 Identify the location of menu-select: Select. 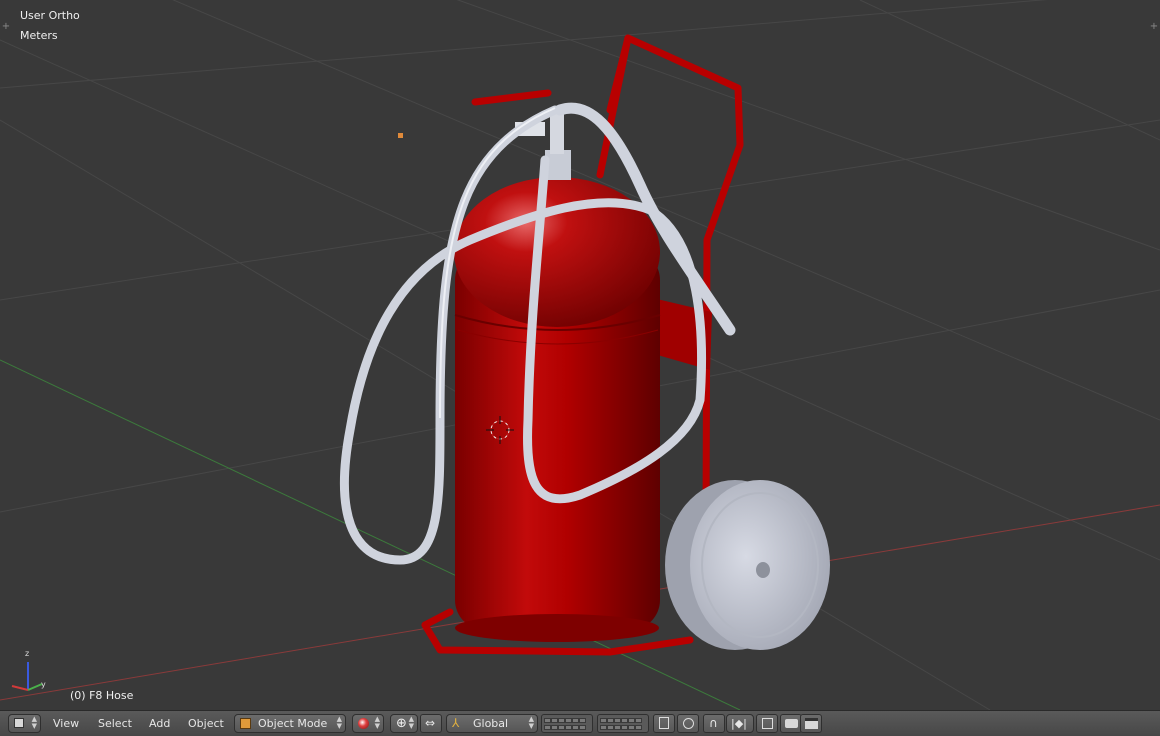
(115, 724).